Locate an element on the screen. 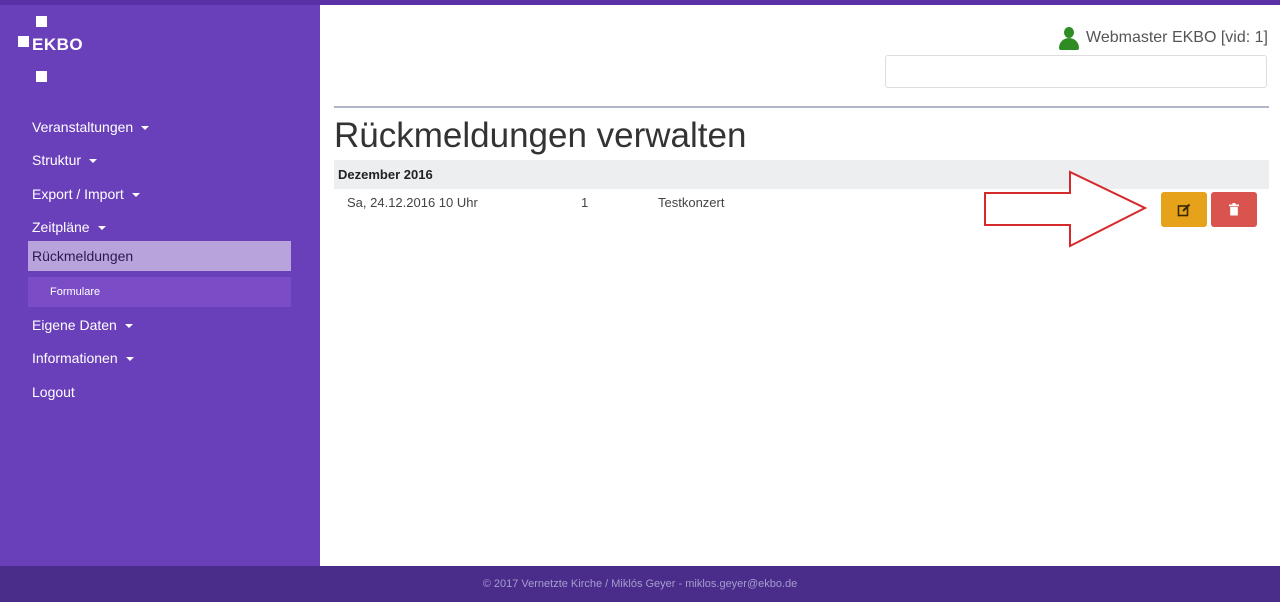 The width and height of the screenshot is (1280, 602). logo-square-bottom is located at coordinates (41, 76).